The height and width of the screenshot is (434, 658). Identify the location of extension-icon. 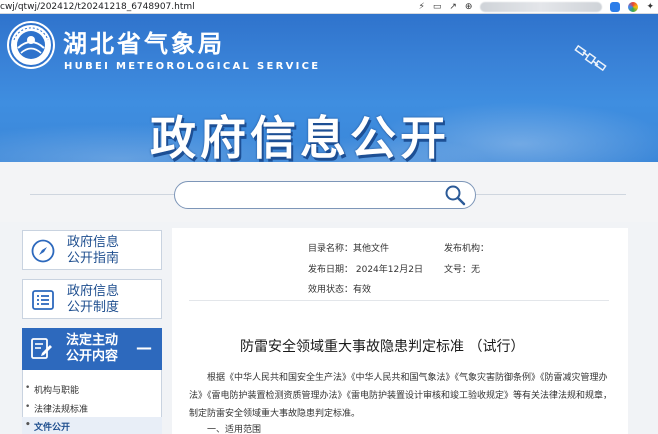
(615, 7).